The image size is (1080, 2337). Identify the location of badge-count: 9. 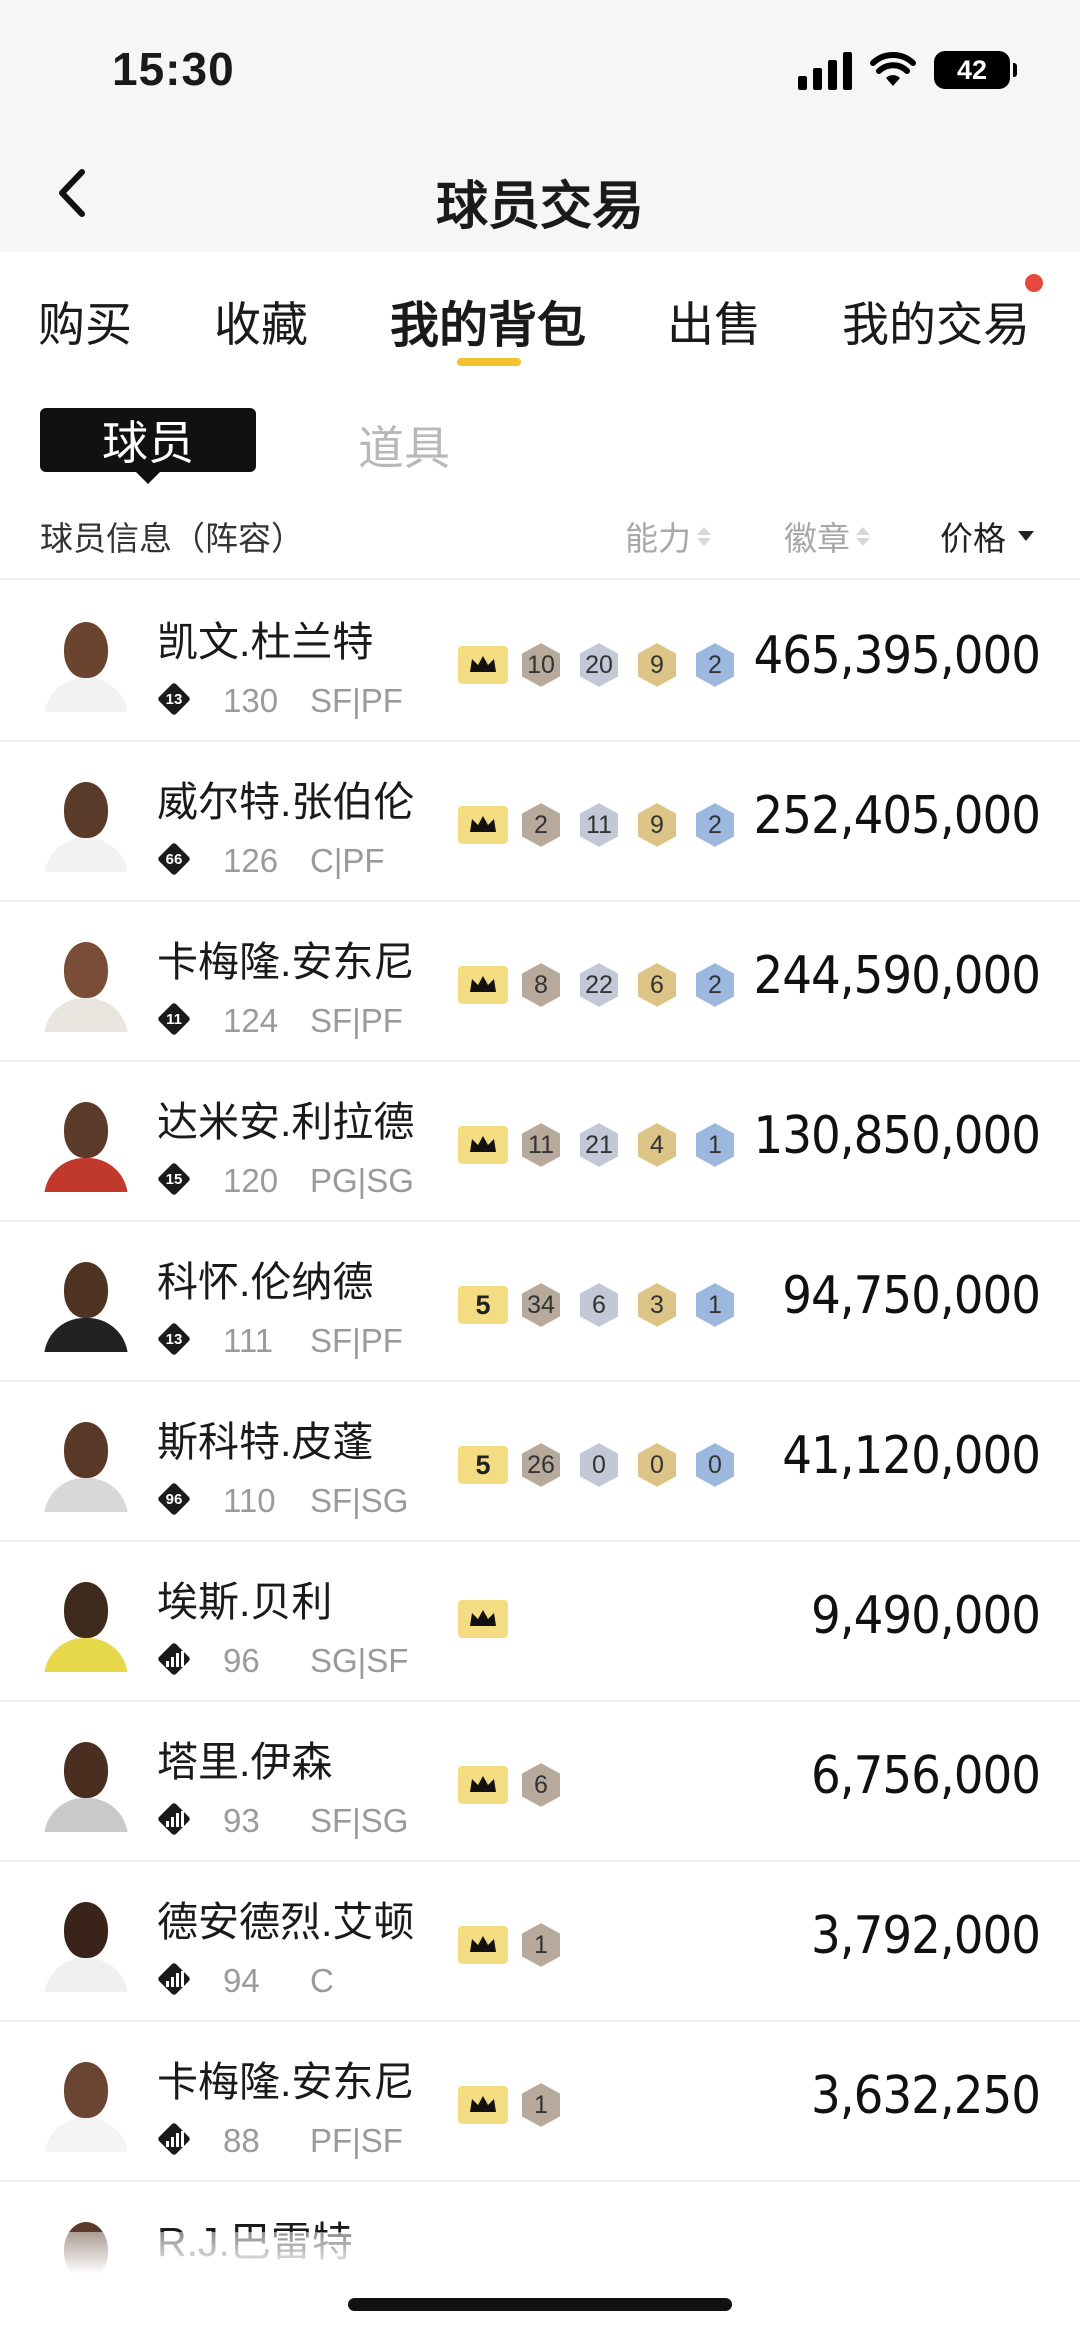
(657, 664).